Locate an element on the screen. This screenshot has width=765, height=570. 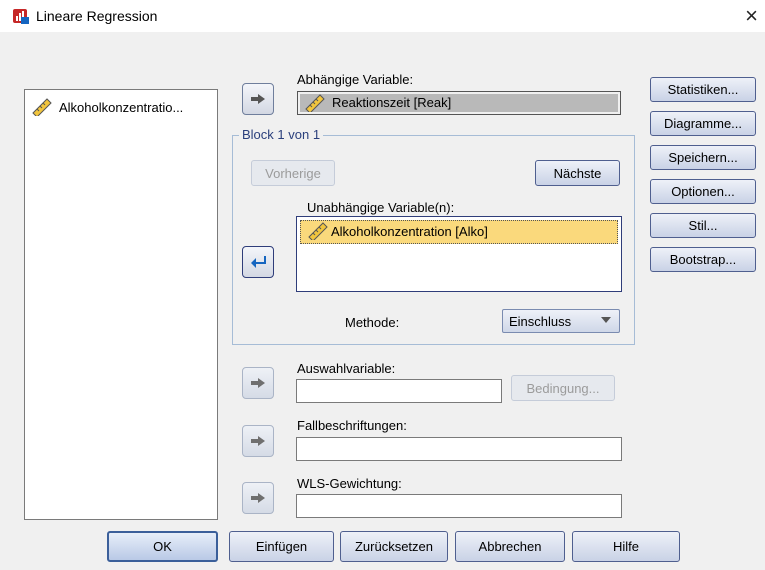
move-from-independent-button is located at coordinates (258, 262).